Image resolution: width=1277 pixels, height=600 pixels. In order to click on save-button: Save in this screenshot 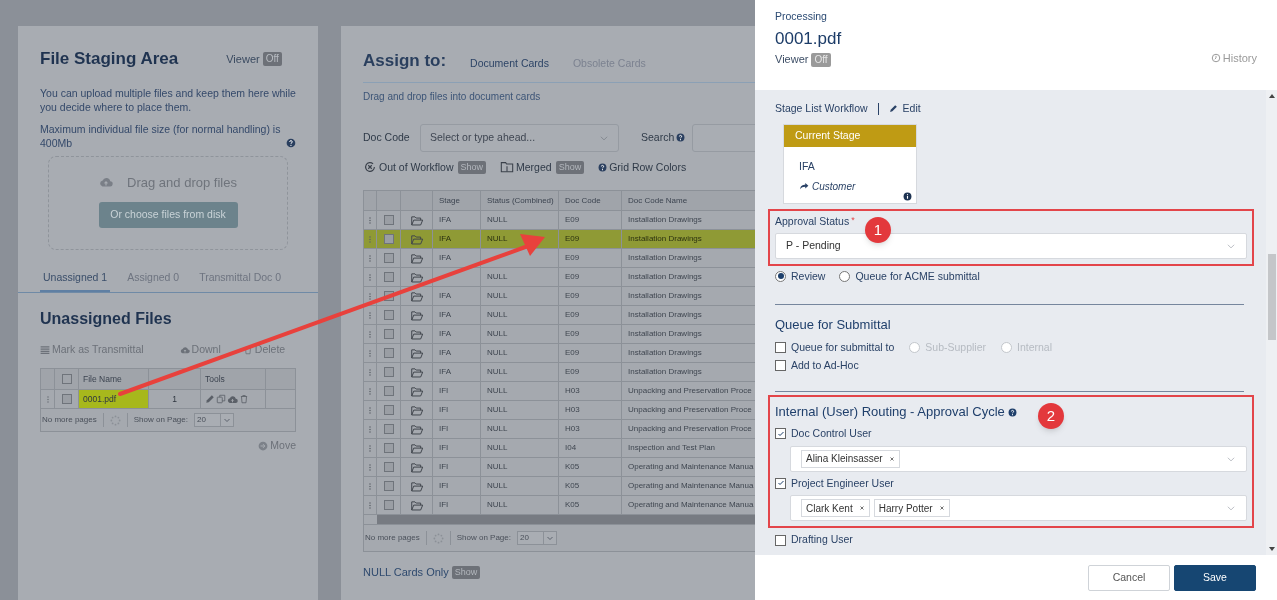, I will do `click(1215, 577)`.